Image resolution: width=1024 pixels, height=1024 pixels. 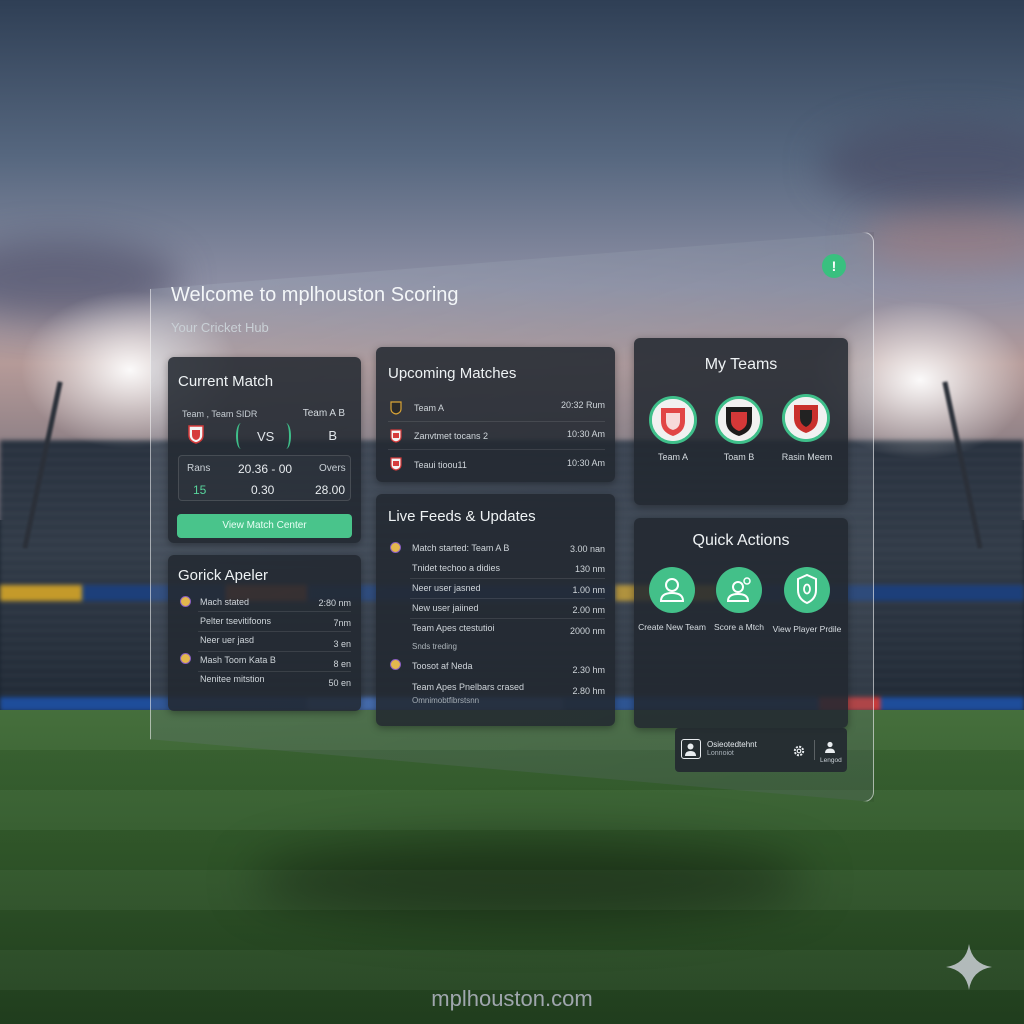 What do you see at coordinates (587, 549) in the screenshot?
I see `feed-time: 3.00 nan` at bounding box center [587, 549].